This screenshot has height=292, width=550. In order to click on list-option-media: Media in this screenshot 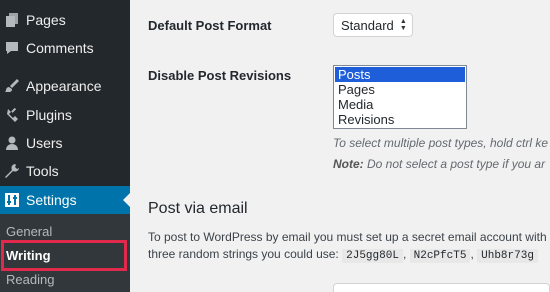, I will do `click(400, 104)`.